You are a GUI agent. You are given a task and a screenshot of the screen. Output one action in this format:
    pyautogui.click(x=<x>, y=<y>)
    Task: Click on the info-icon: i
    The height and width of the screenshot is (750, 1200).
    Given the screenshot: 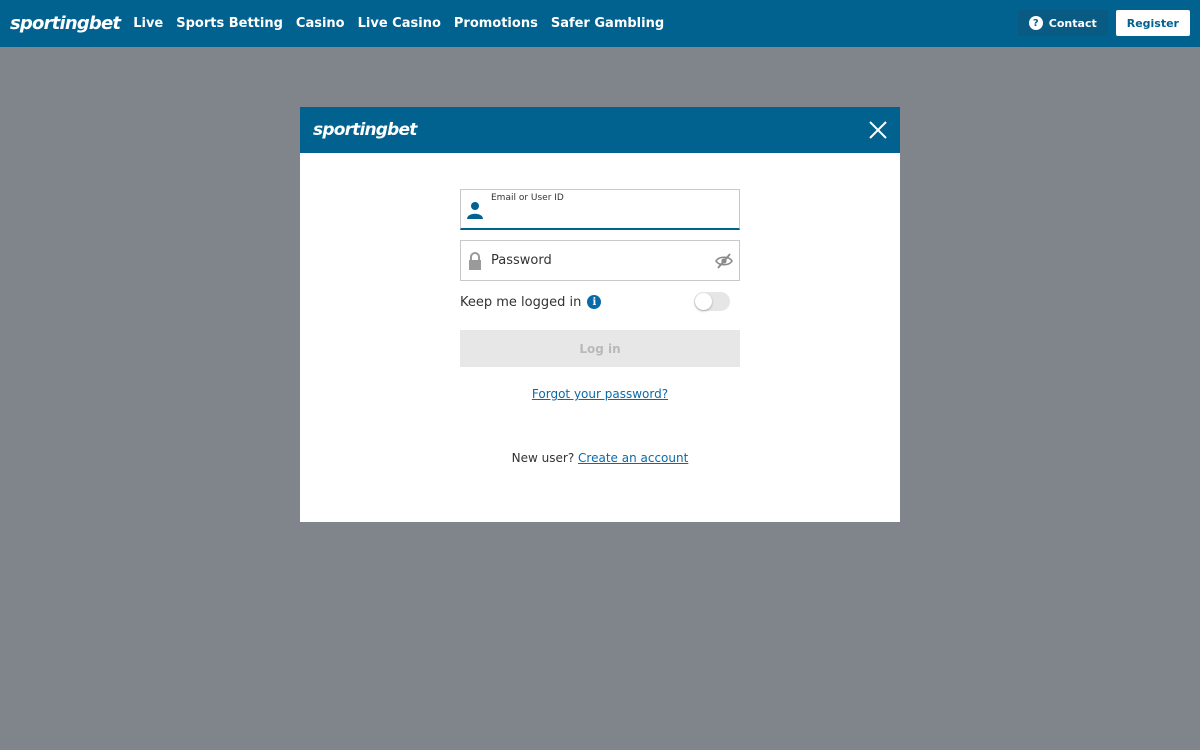 What is the action you would take?
    pyautogui.click(x=594, y=302)
    